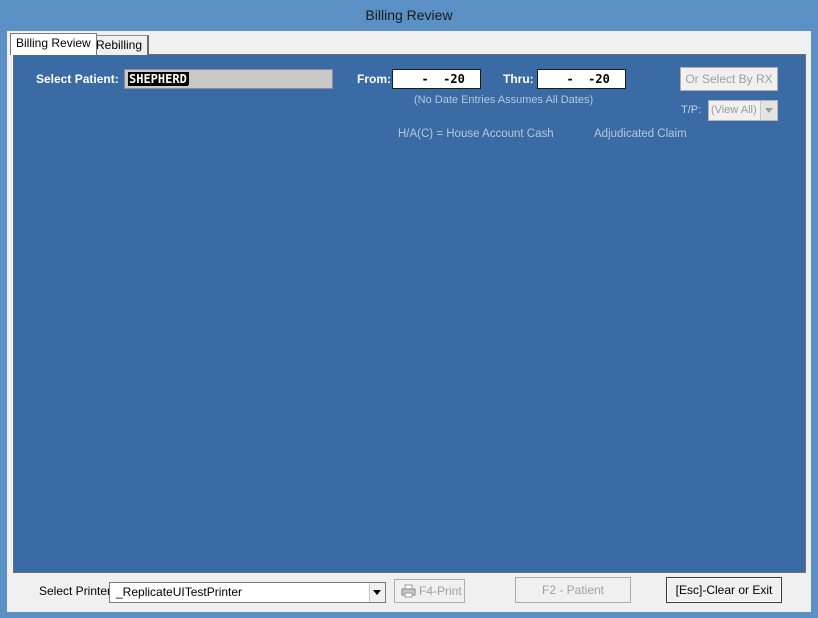  What do you see at coordinates (440, 591) in the screenshot?
I see `print-button-label: F4-Print` at bounding box center [440, 591].